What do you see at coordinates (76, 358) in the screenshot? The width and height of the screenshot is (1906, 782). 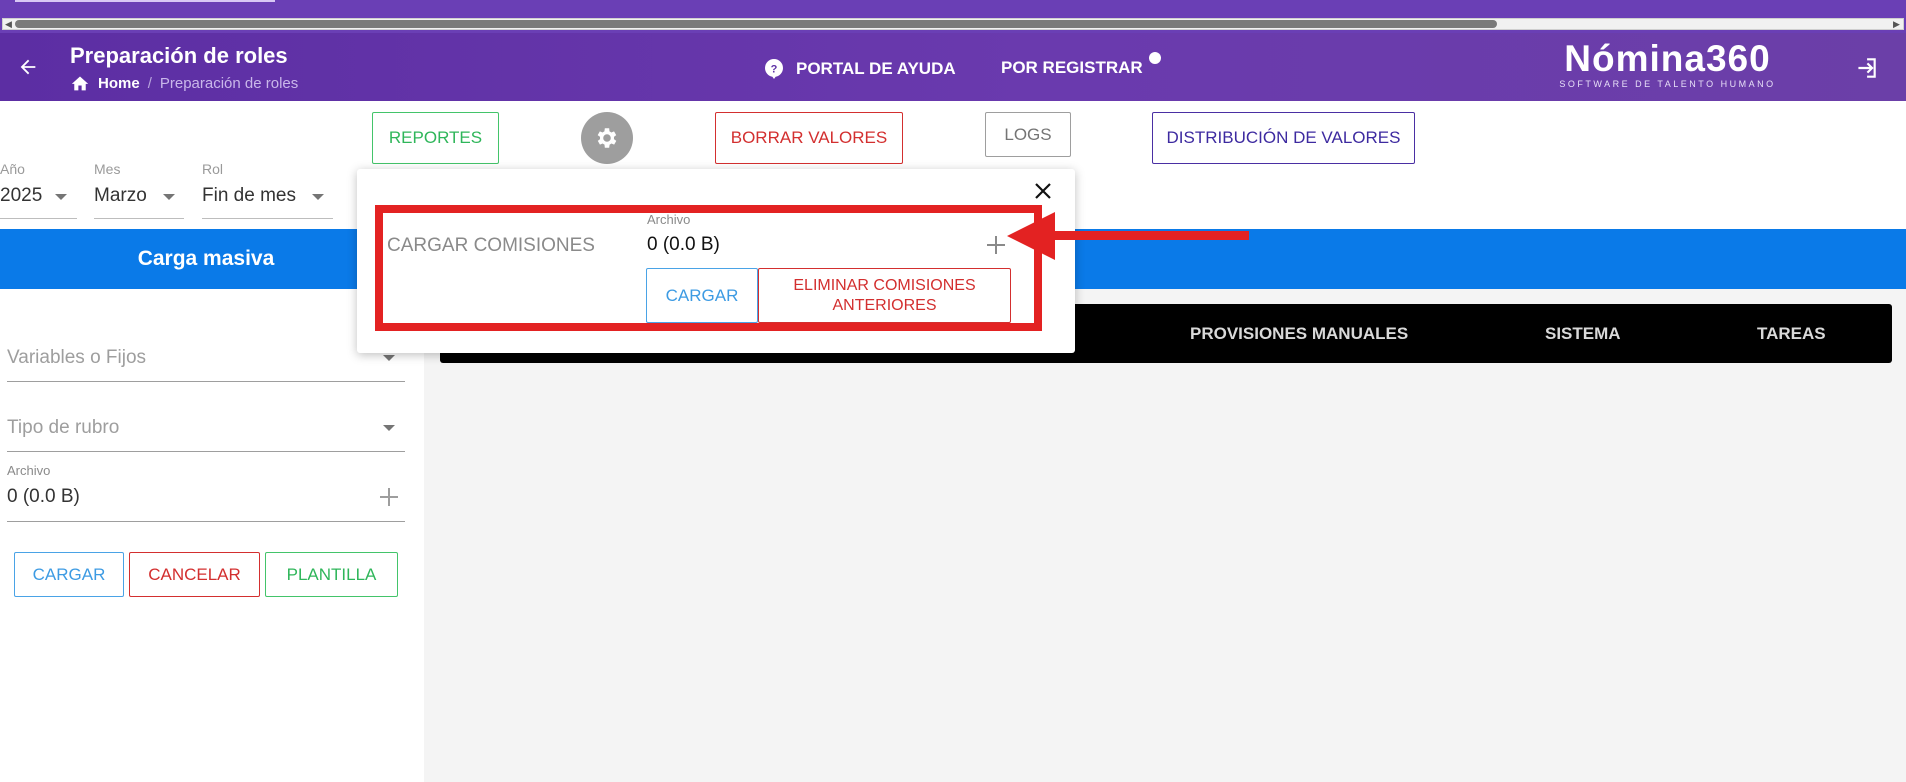 I see `variables-select: Variables o Fijos` at bounding box center [76, 358].